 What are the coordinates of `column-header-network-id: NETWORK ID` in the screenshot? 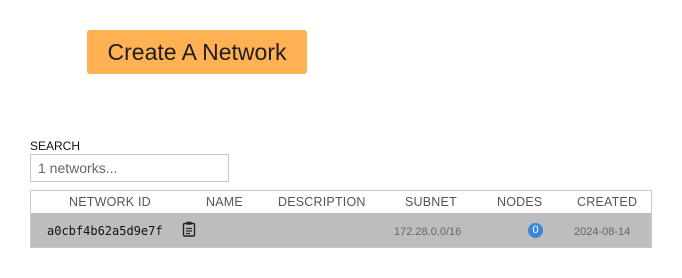 It's located at (110, 202).